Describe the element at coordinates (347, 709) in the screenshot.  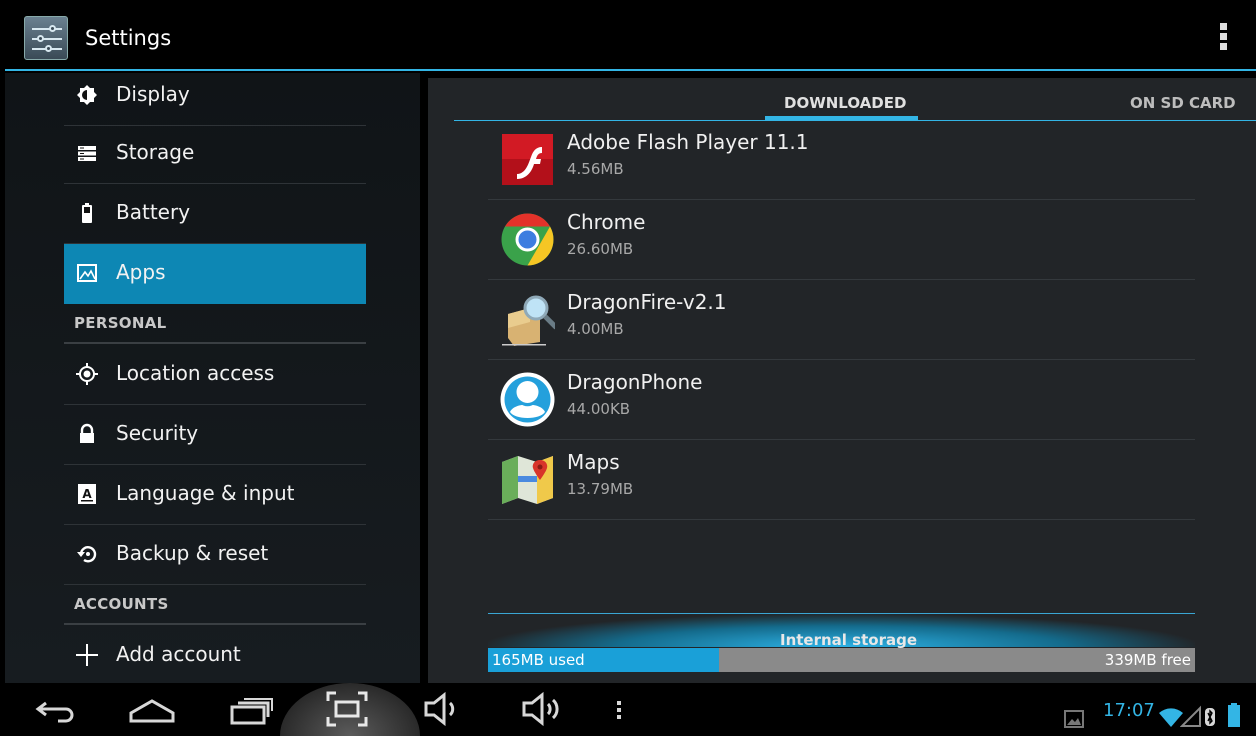
I see `screenshot-icon` at that location.